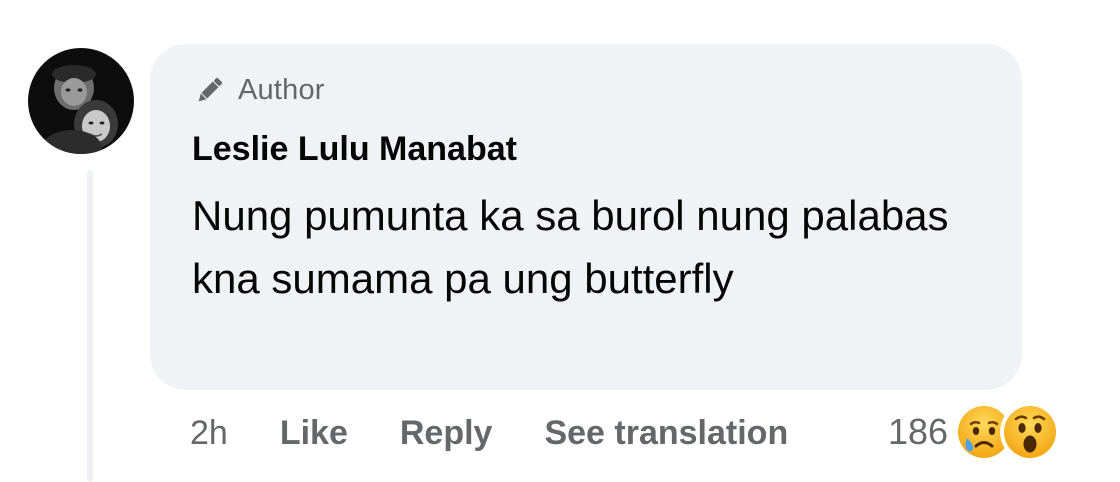 The image size is (1120, 482). What do you see at coordinates (446, 433) in the screenshot?
I see `reply-button: Reply` at bounding box center [446, 433].